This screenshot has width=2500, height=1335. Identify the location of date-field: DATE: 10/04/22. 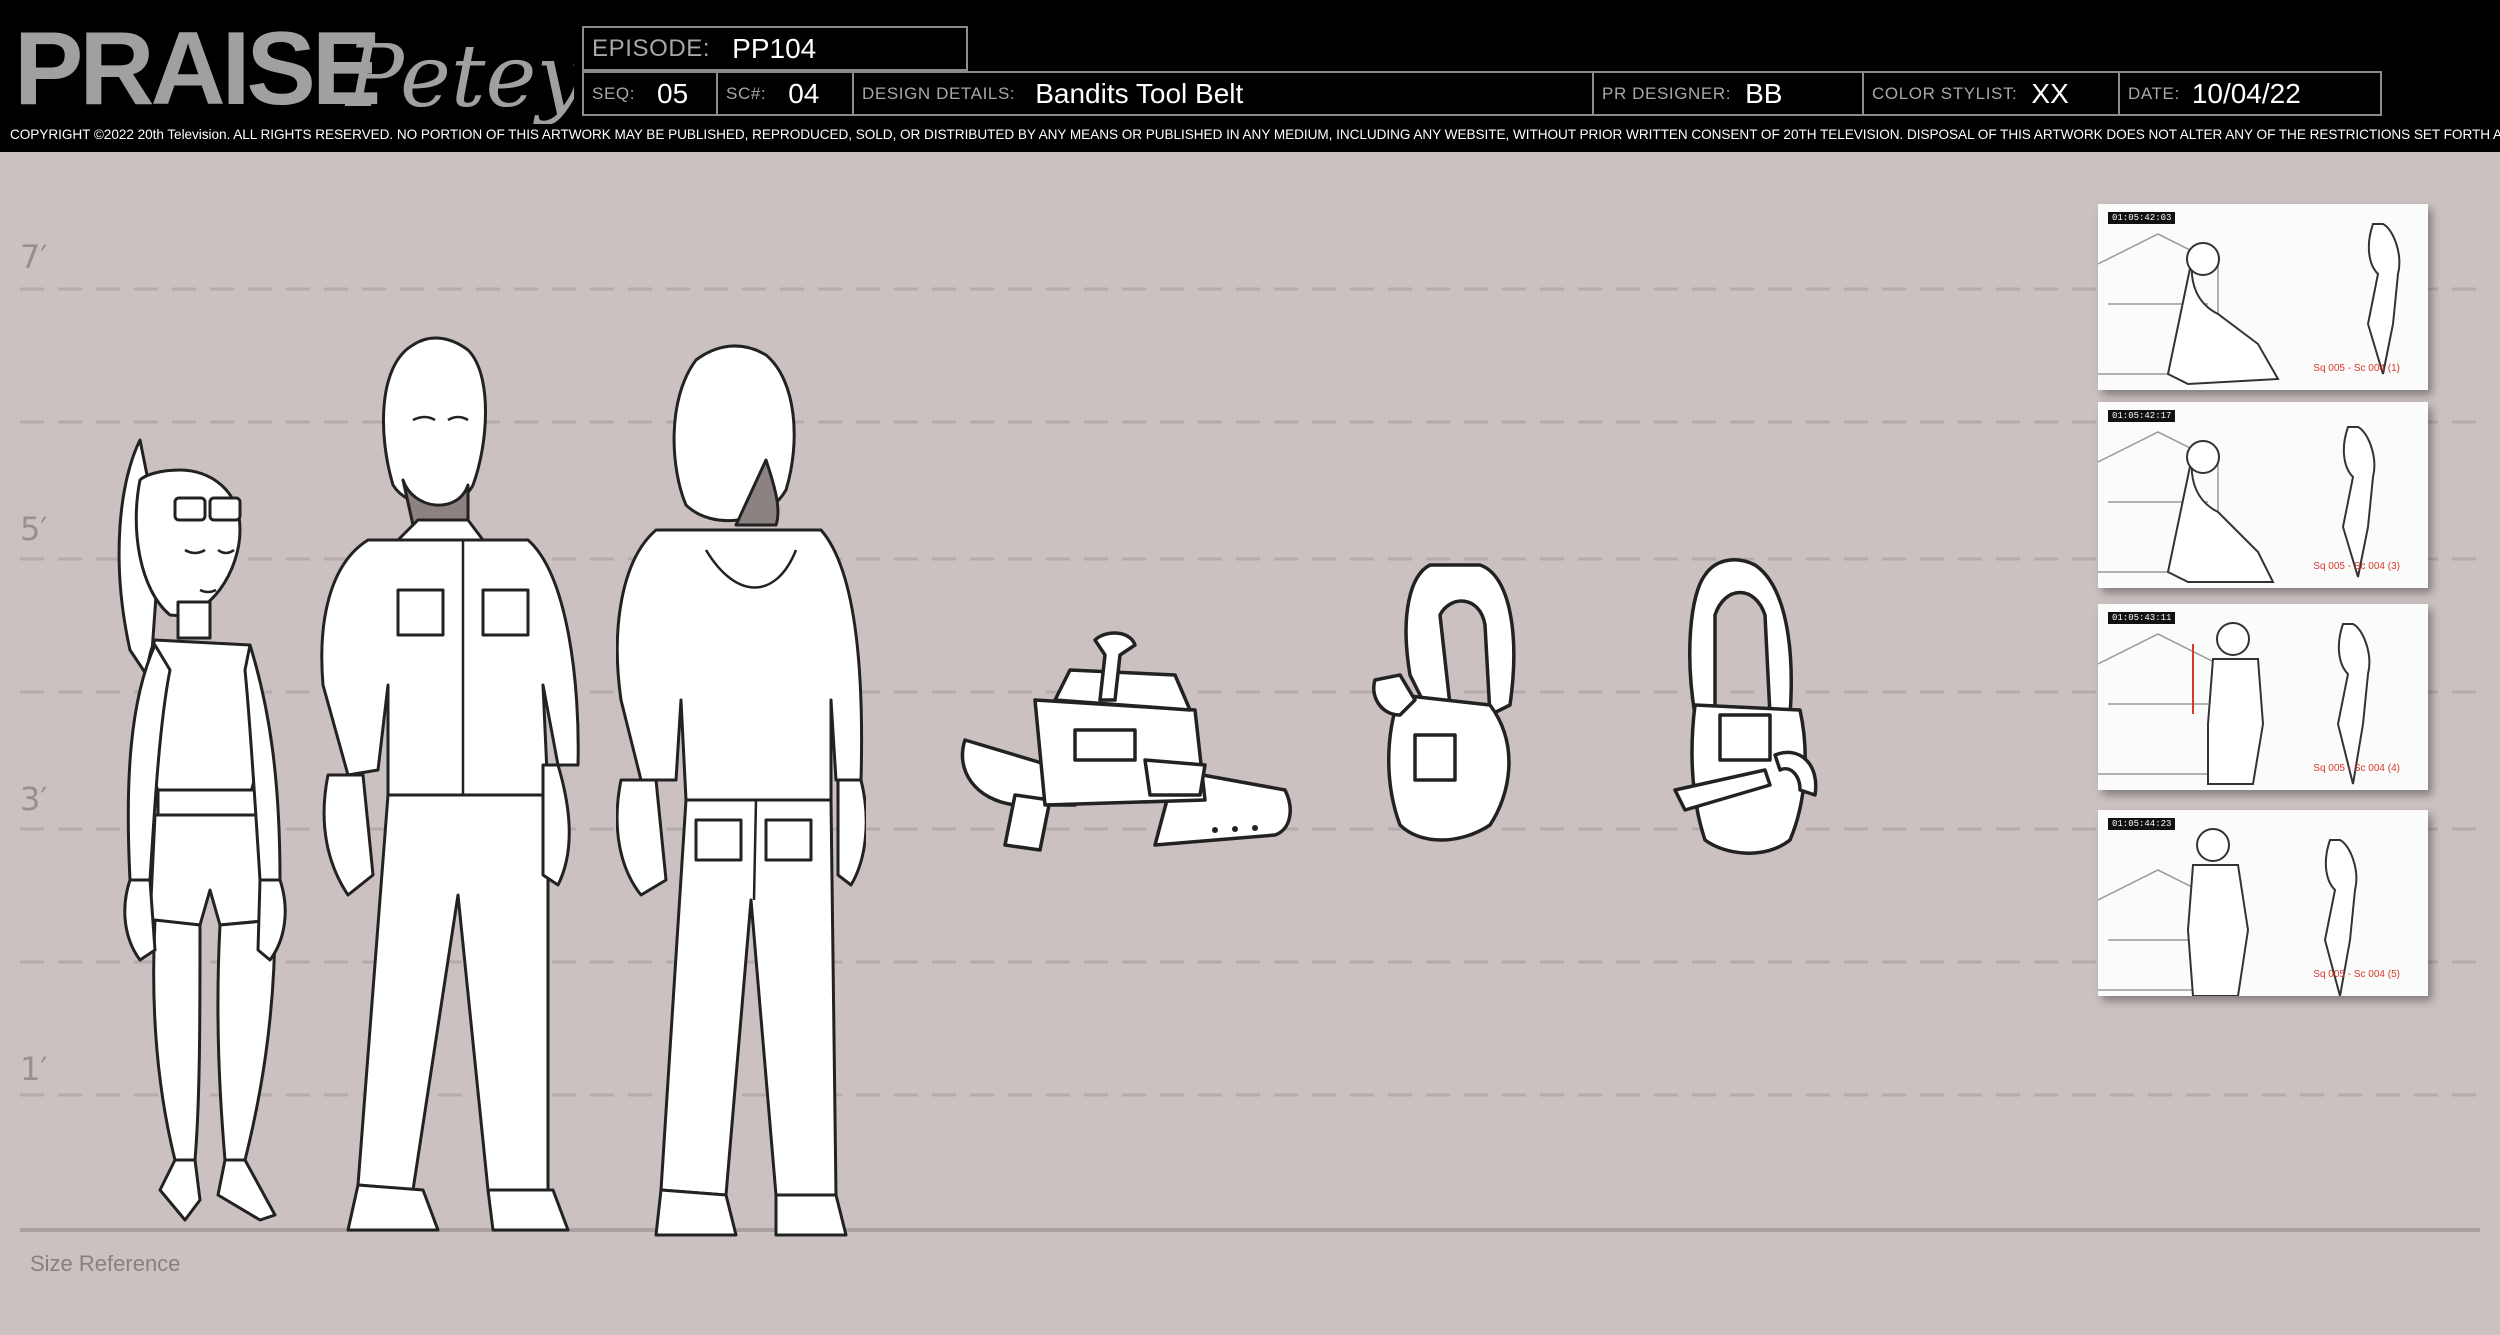
(2250, 93).